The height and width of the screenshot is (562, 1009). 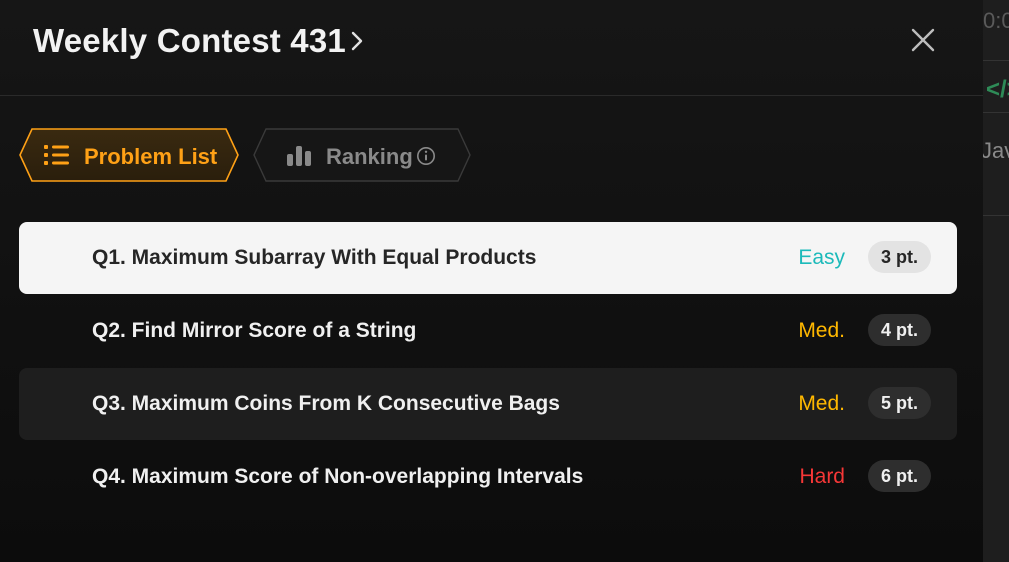 I want to click on info-icon, so click(x=426, y=156).